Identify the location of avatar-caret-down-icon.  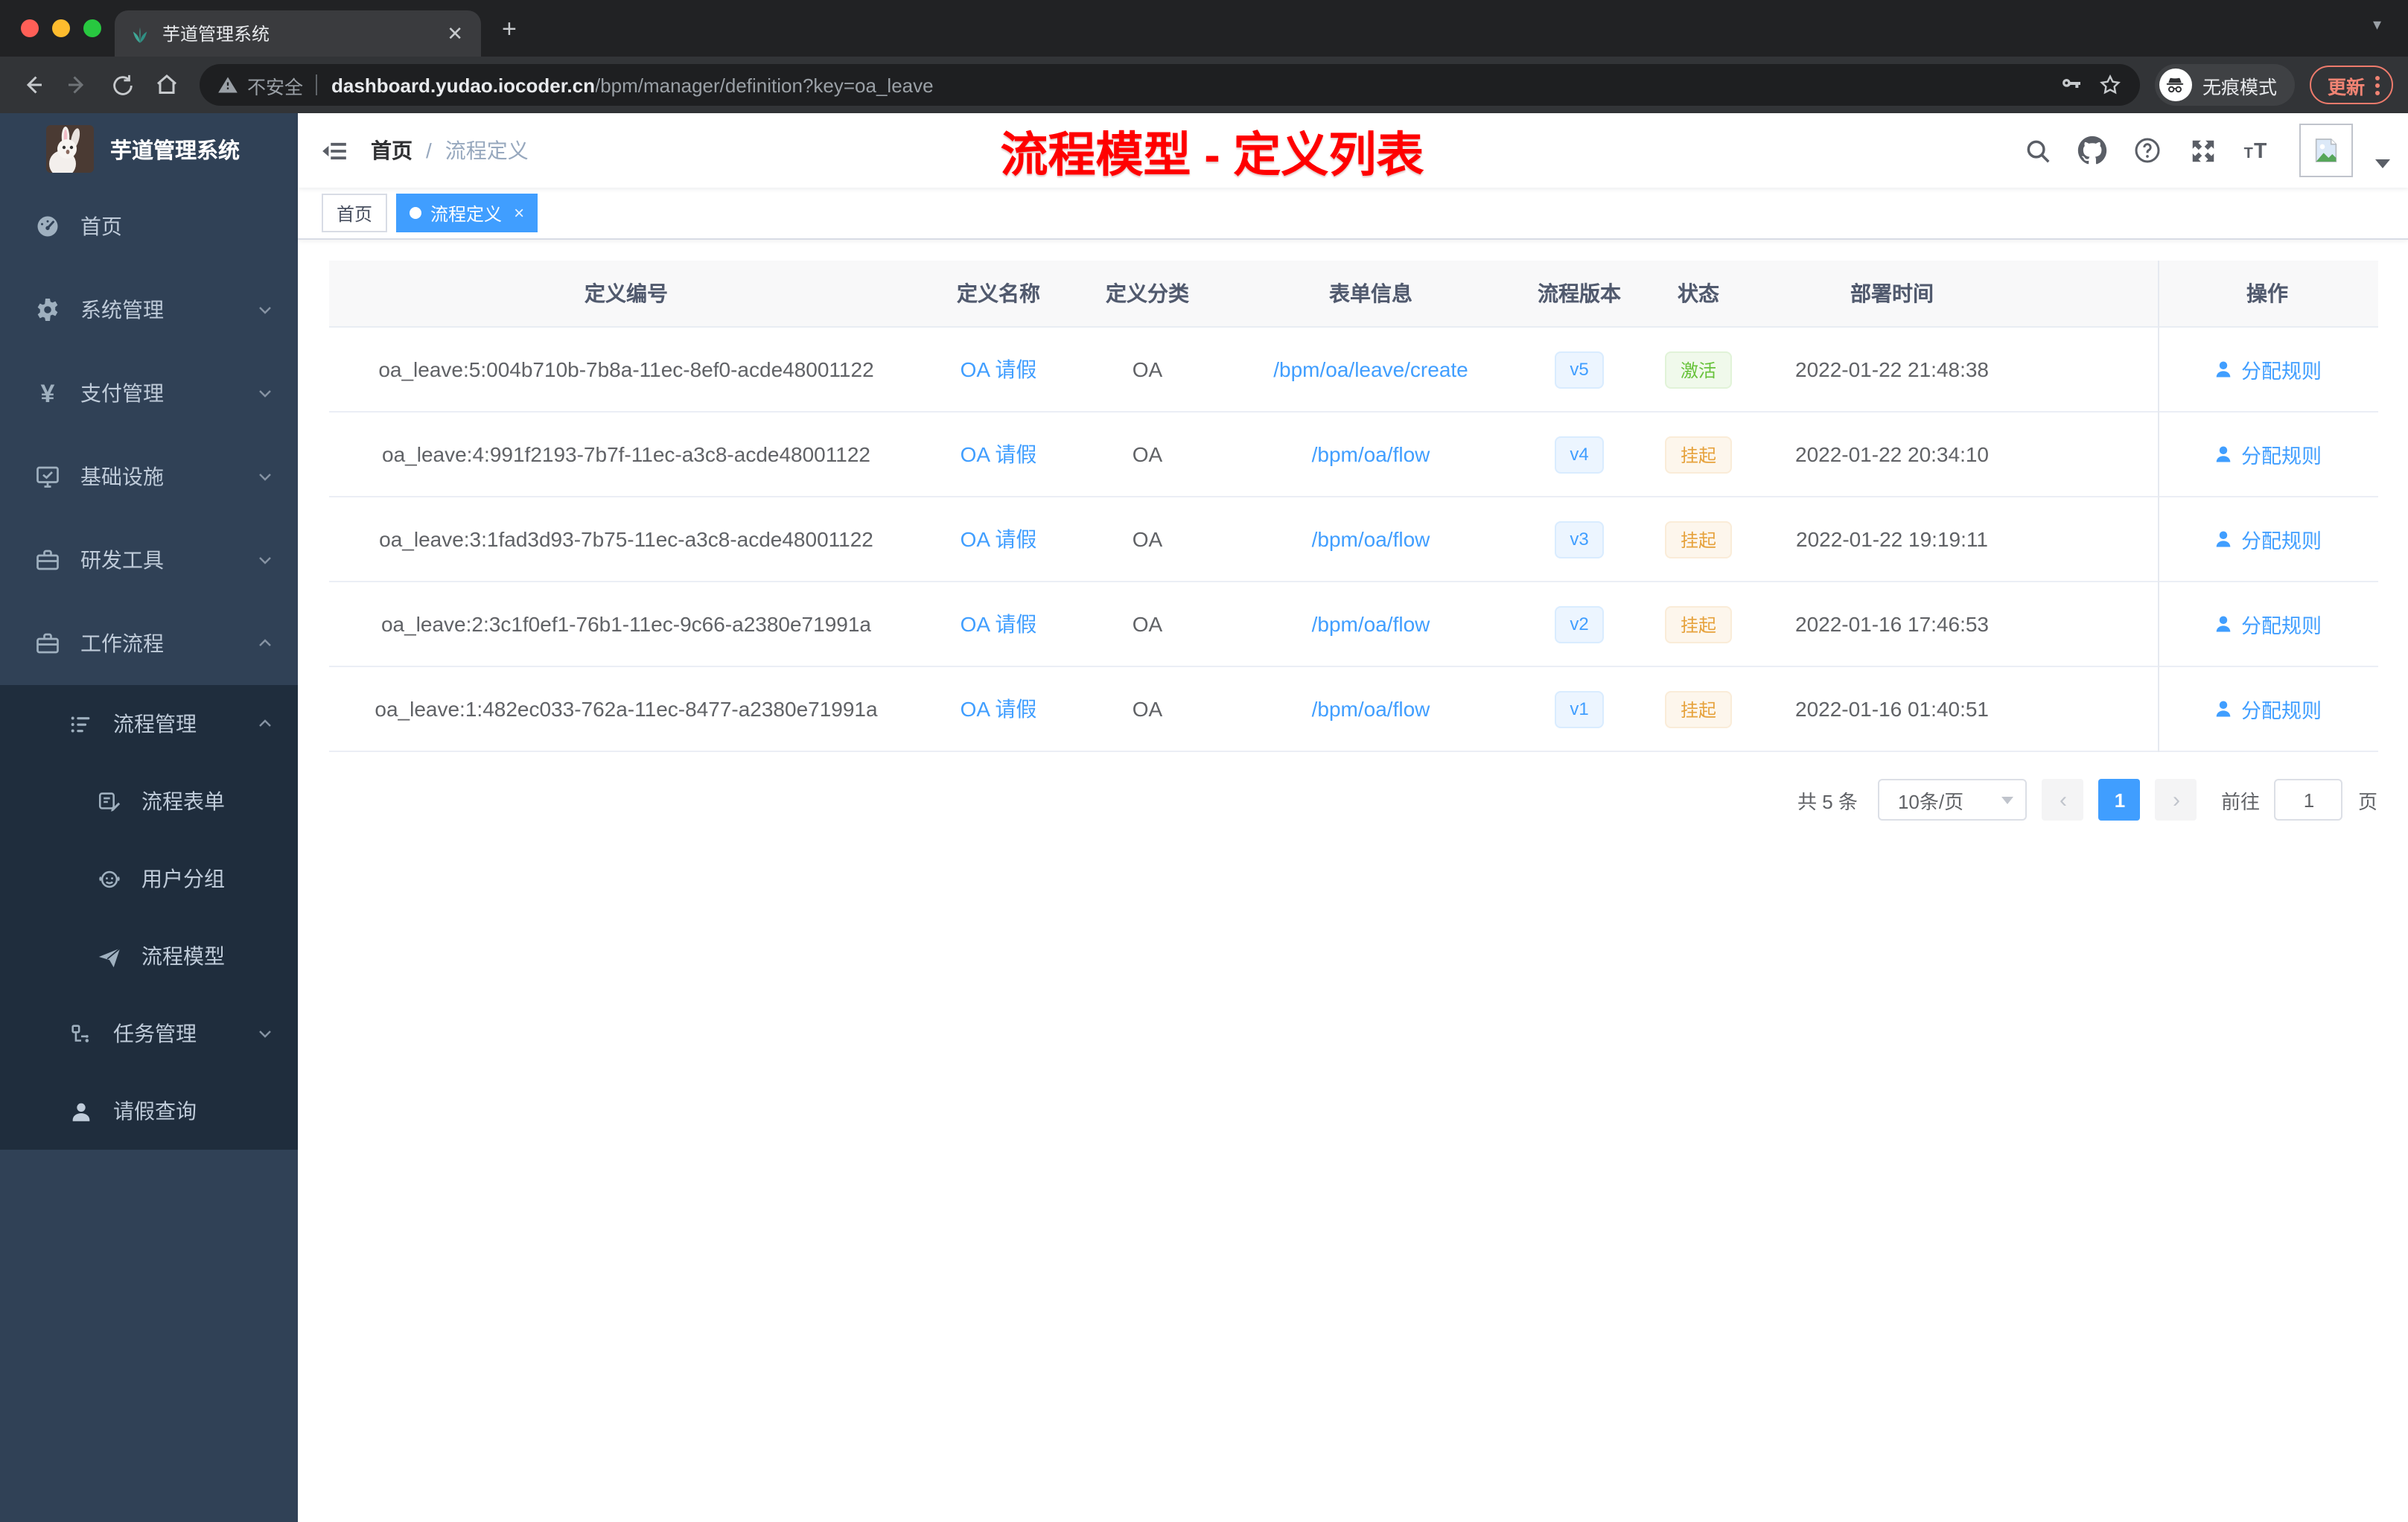
(2382, 163).